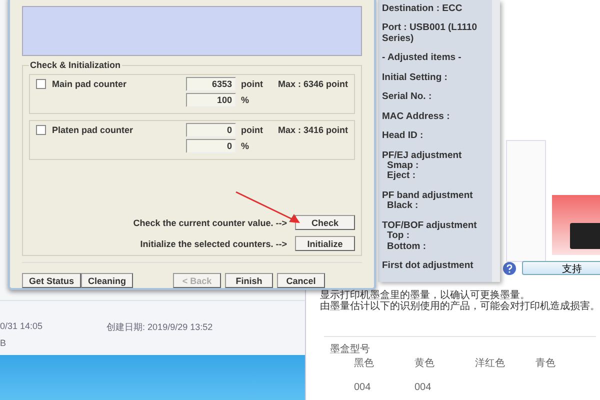 This screenshot has height=400, width=600. Describe the element at coordinates (107, 280) in the screenshot. I see `tool-button: Cleaning` at that location.